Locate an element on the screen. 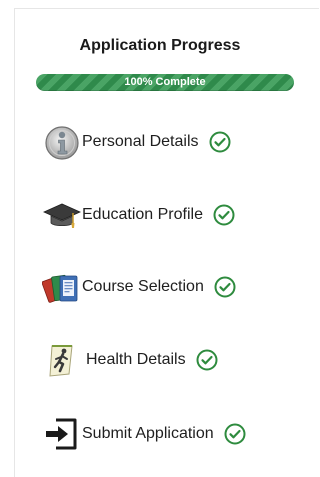 Image resolution: width=320 pixels, height=477 pixels. submit-enter-icon is located at coordinates (61, 434).